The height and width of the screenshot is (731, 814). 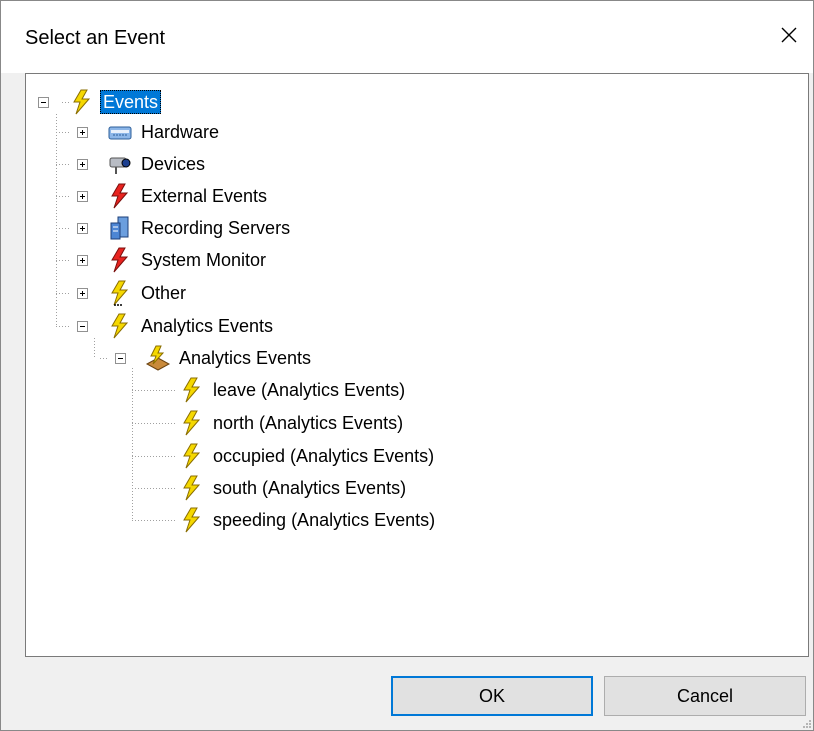 I want to click on tree-item-label: Other, so click(x=164, y=293).